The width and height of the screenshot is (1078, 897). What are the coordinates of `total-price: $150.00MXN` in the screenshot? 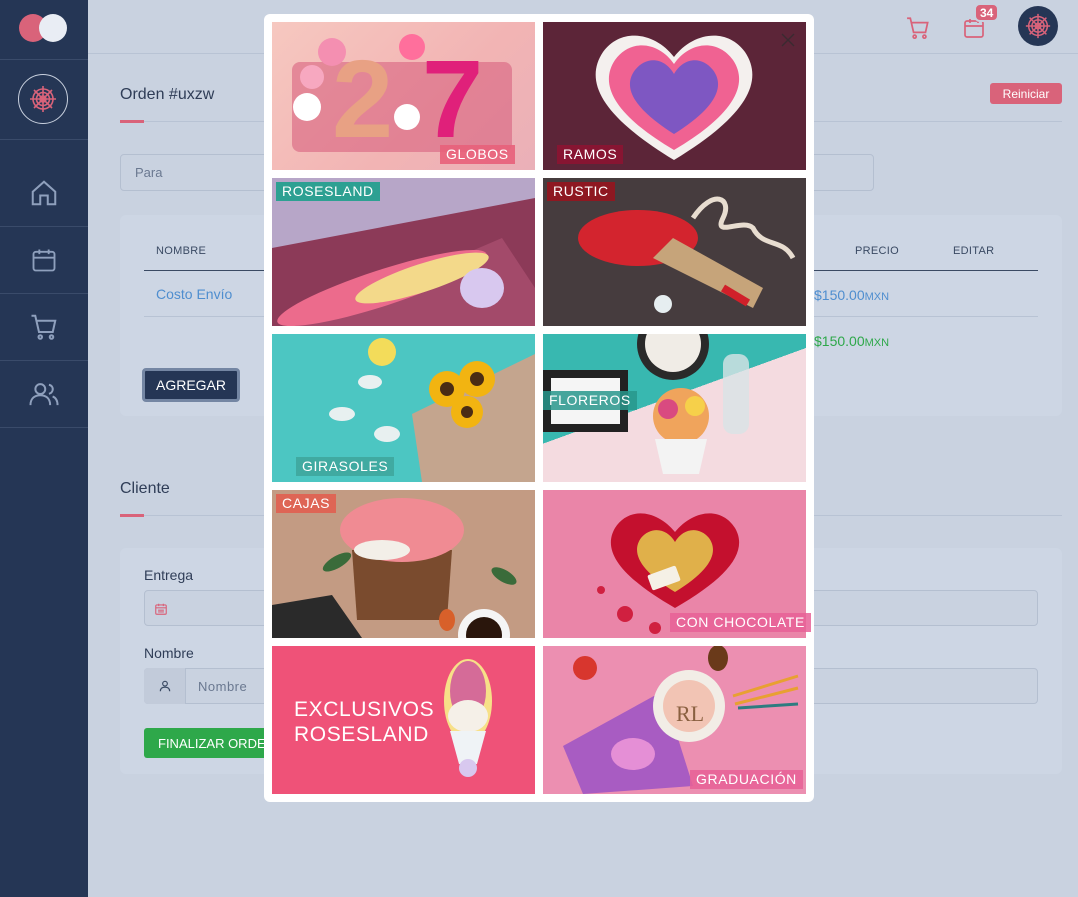 It's located at (852, 341).